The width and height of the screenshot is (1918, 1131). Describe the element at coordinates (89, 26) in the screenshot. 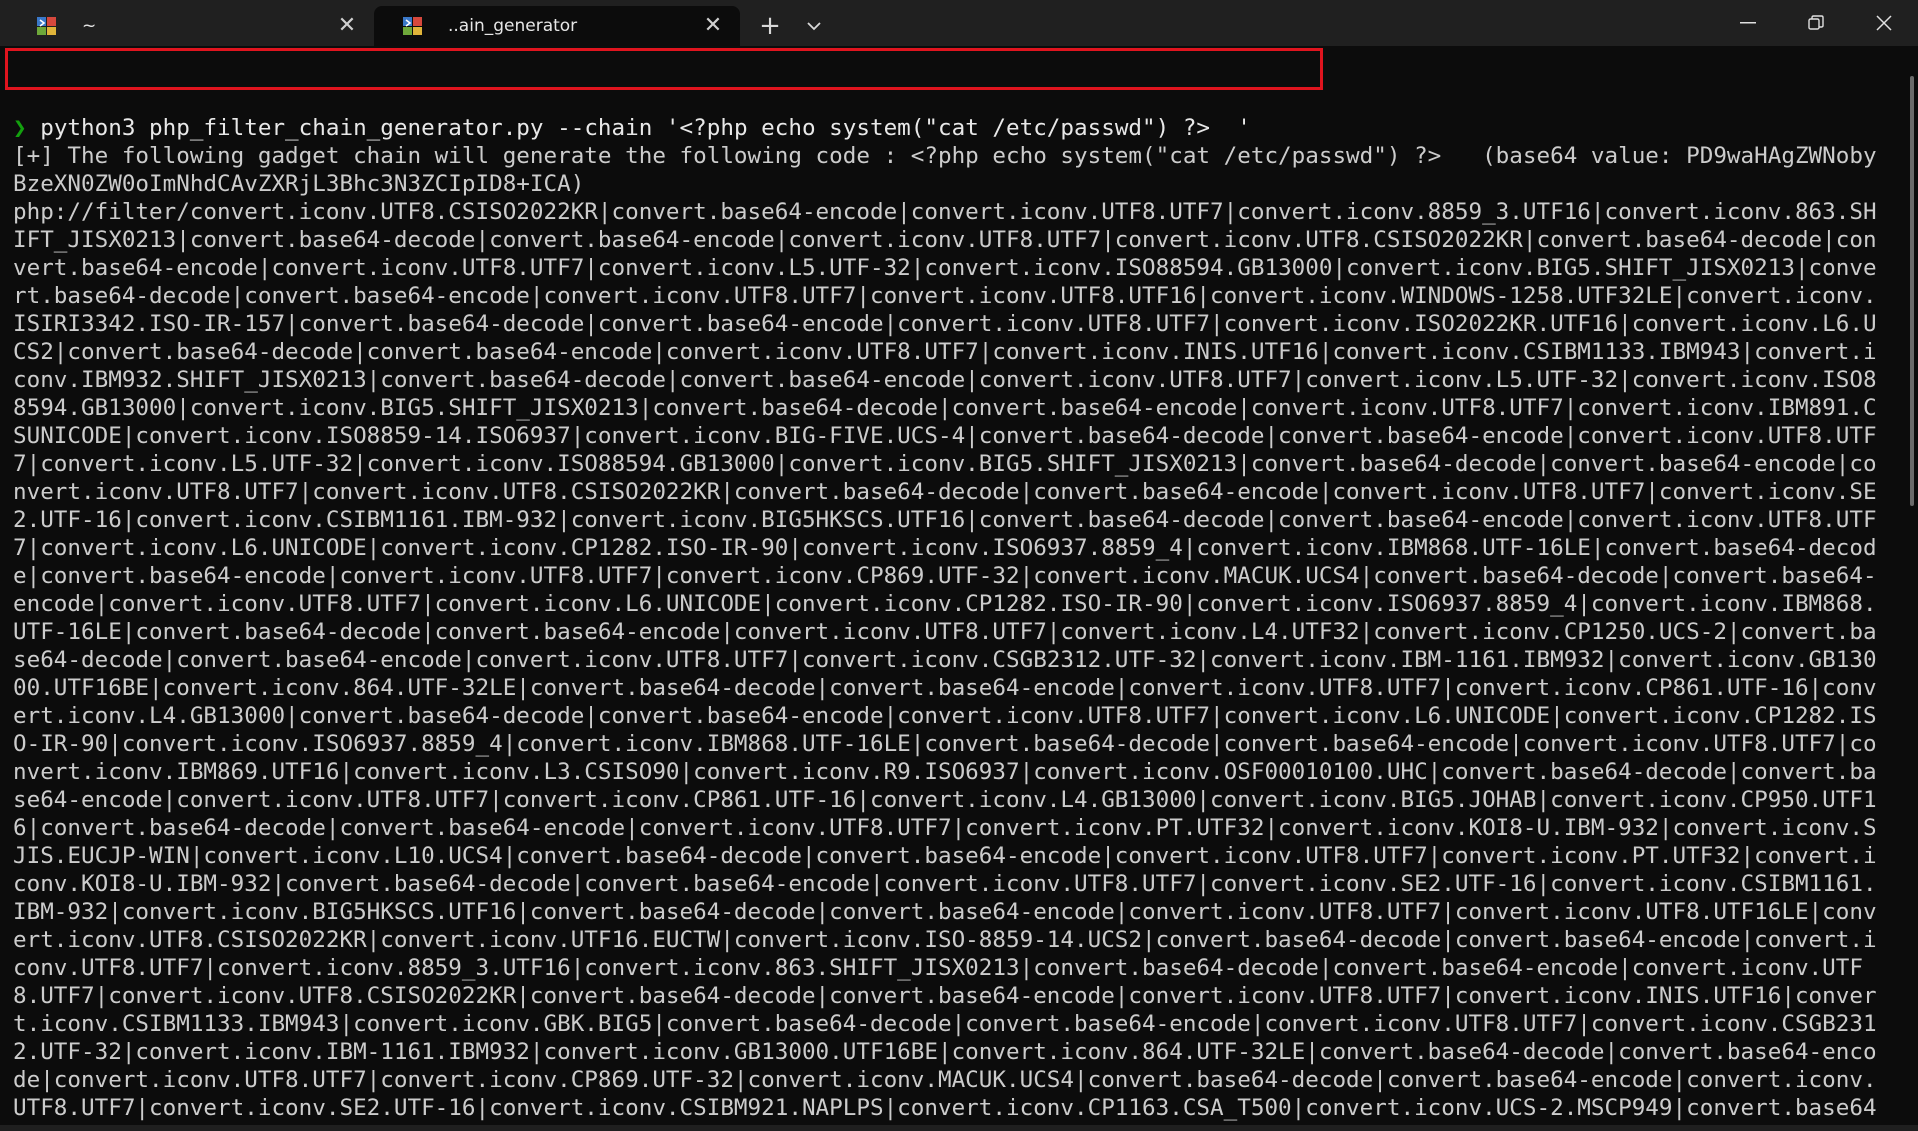

I see `tab-title: ~` at that location.